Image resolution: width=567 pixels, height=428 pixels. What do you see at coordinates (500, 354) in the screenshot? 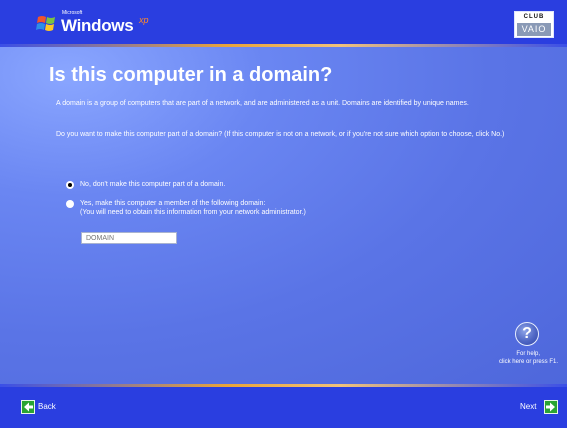
I see `help-text-line1: For help,` at bounding box center [500, 354].